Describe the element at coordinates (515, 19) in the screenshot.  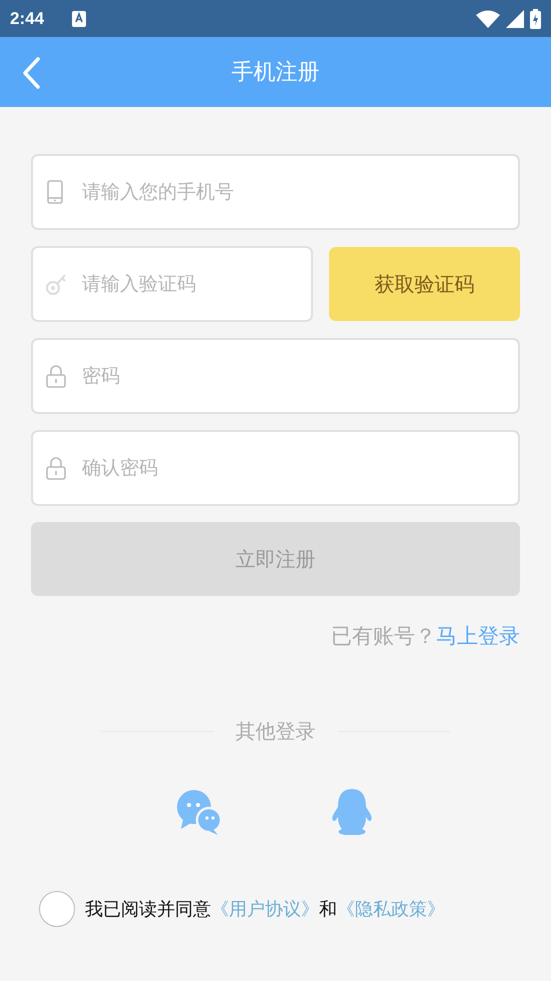
I see `signal-icon` at that location.